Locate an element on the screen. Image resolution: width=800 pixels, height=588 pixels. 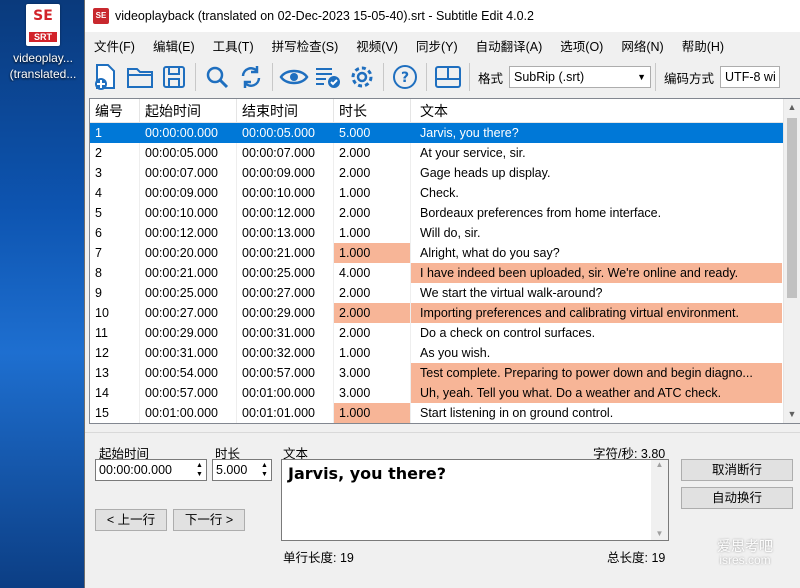
cell-text: Jarvis, you there? is located at coordinates (596, 133).